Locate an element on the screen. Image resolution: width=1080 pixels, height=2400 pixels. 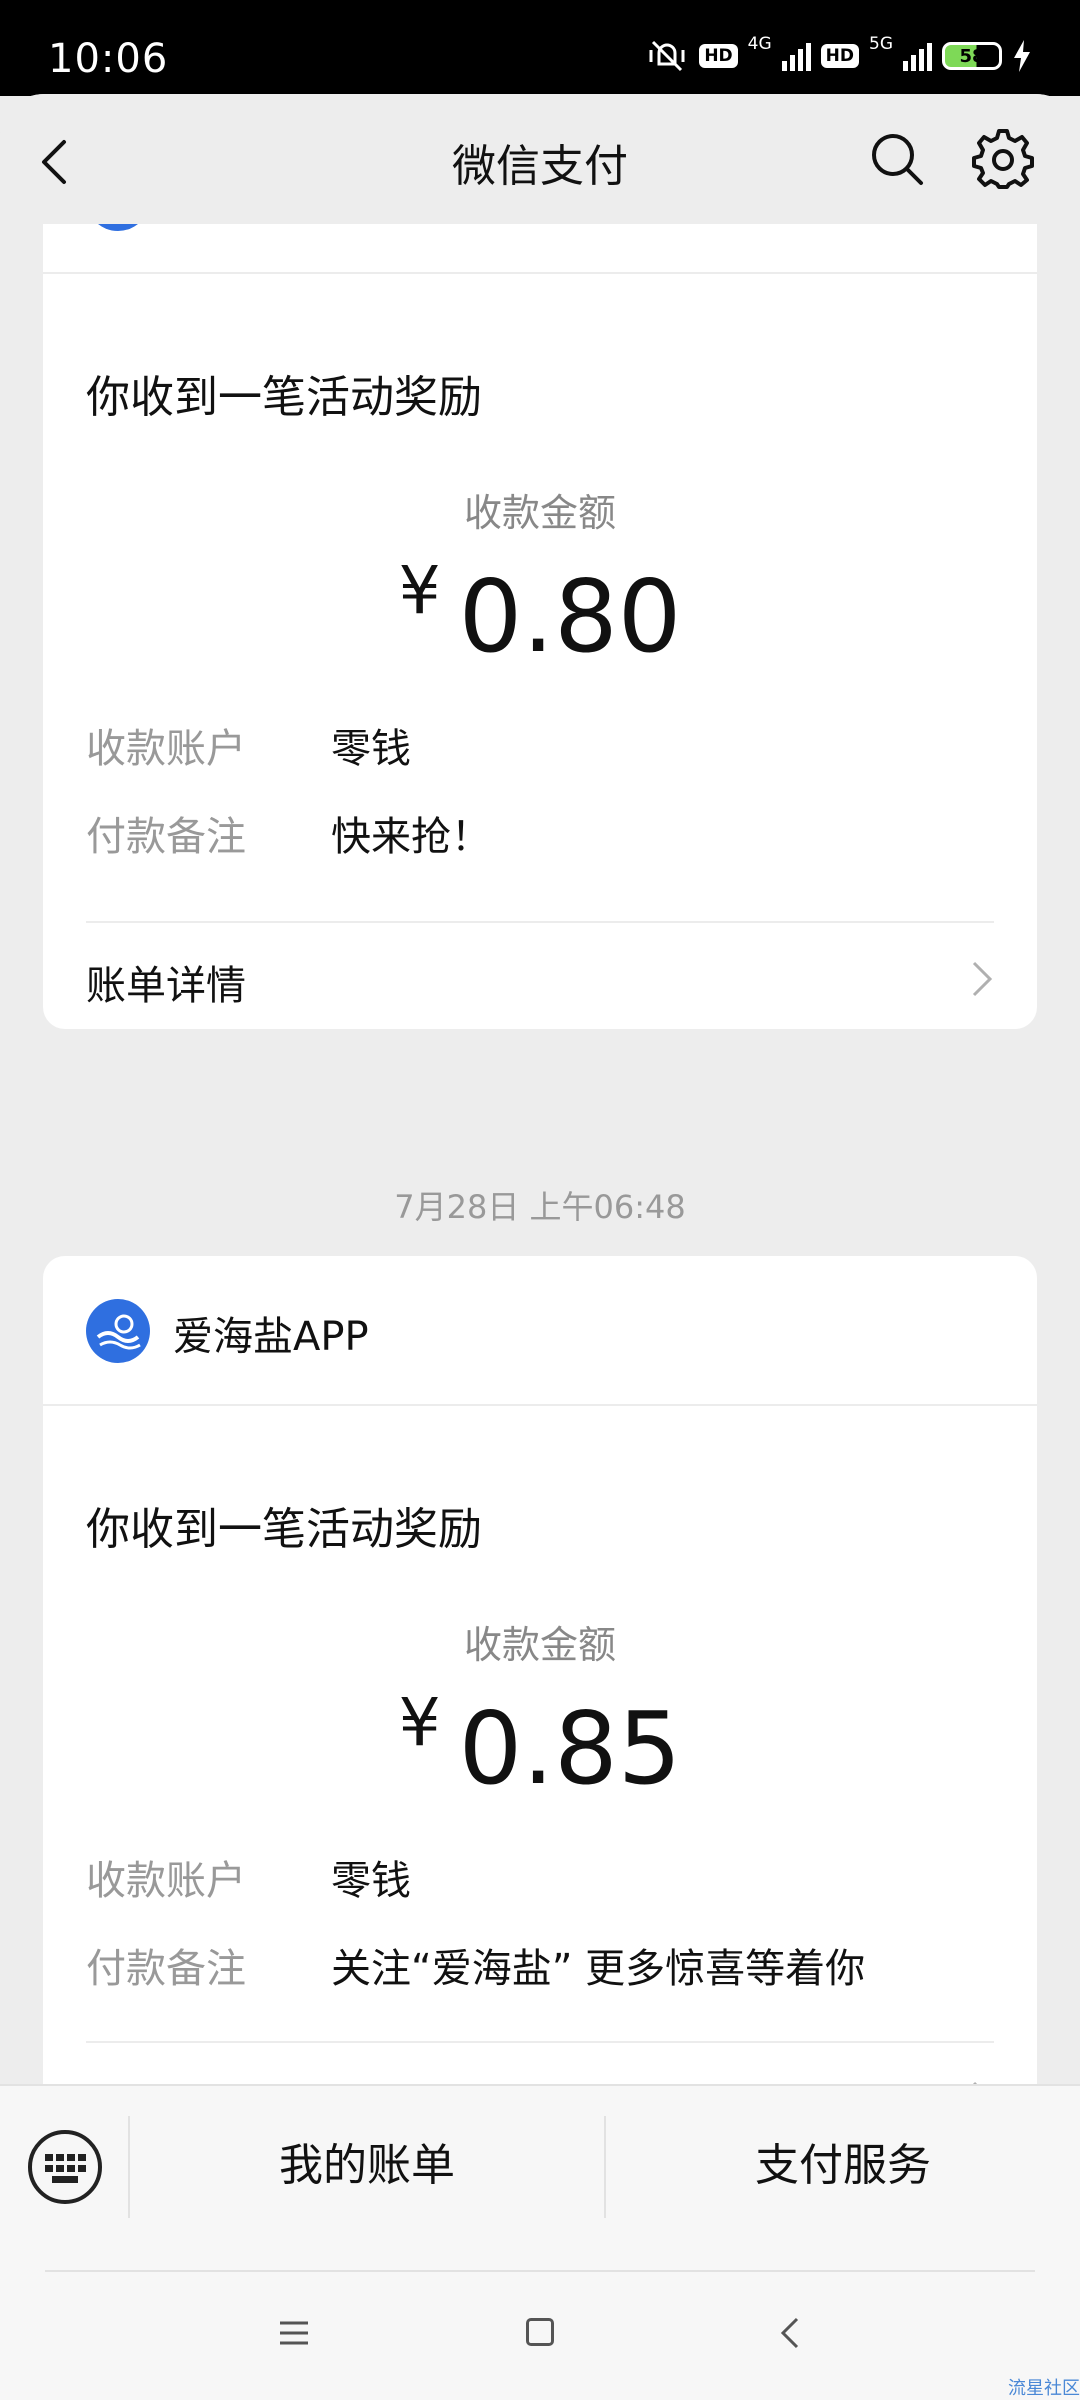
bill-detail-link: 账单详情 is located at coordinates (540, 977).